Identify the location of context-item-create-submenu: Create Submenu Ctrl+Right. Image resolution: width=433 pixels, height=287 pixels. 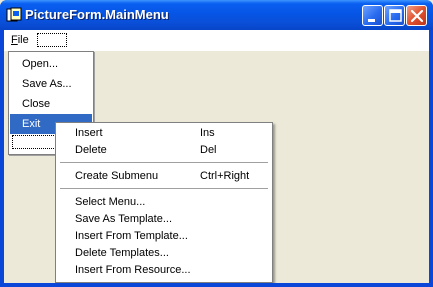
(164, 176).